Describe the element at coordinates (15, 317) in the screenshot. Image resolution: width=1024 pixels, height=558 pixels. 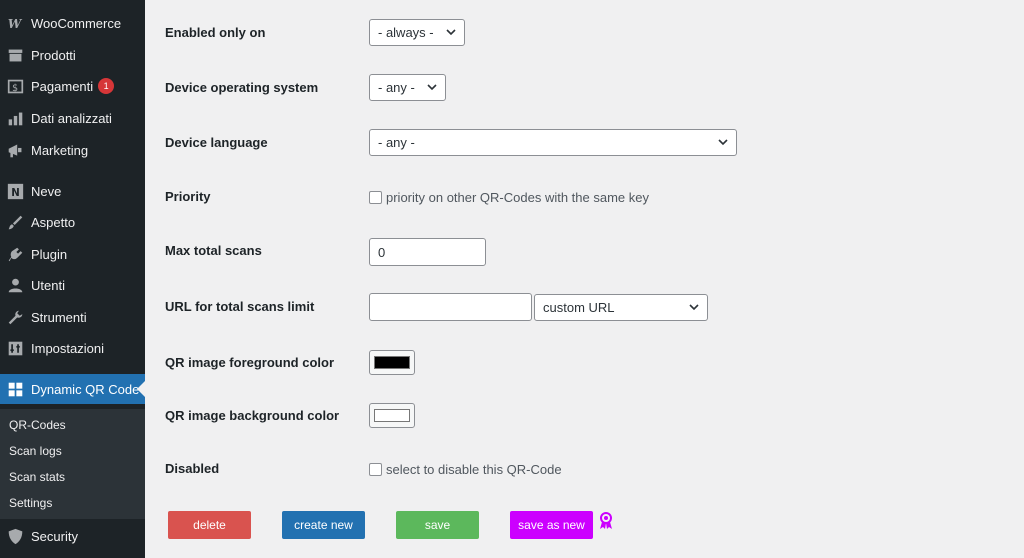
I see `wrench-icon` at that location.